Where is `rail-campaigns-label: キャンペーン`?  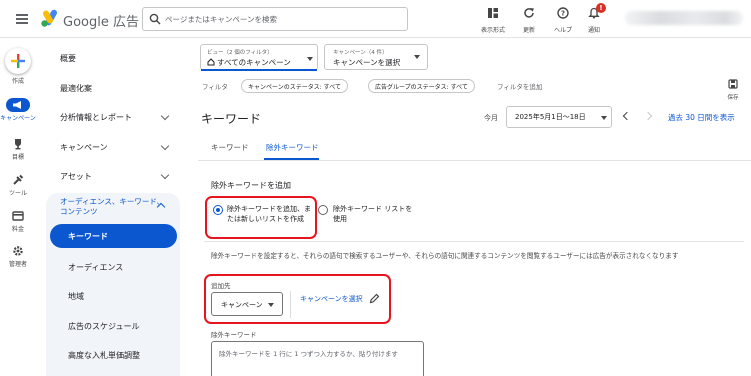 rail-campaigns-label: キャンペーン is located at coordinates (18, 118).